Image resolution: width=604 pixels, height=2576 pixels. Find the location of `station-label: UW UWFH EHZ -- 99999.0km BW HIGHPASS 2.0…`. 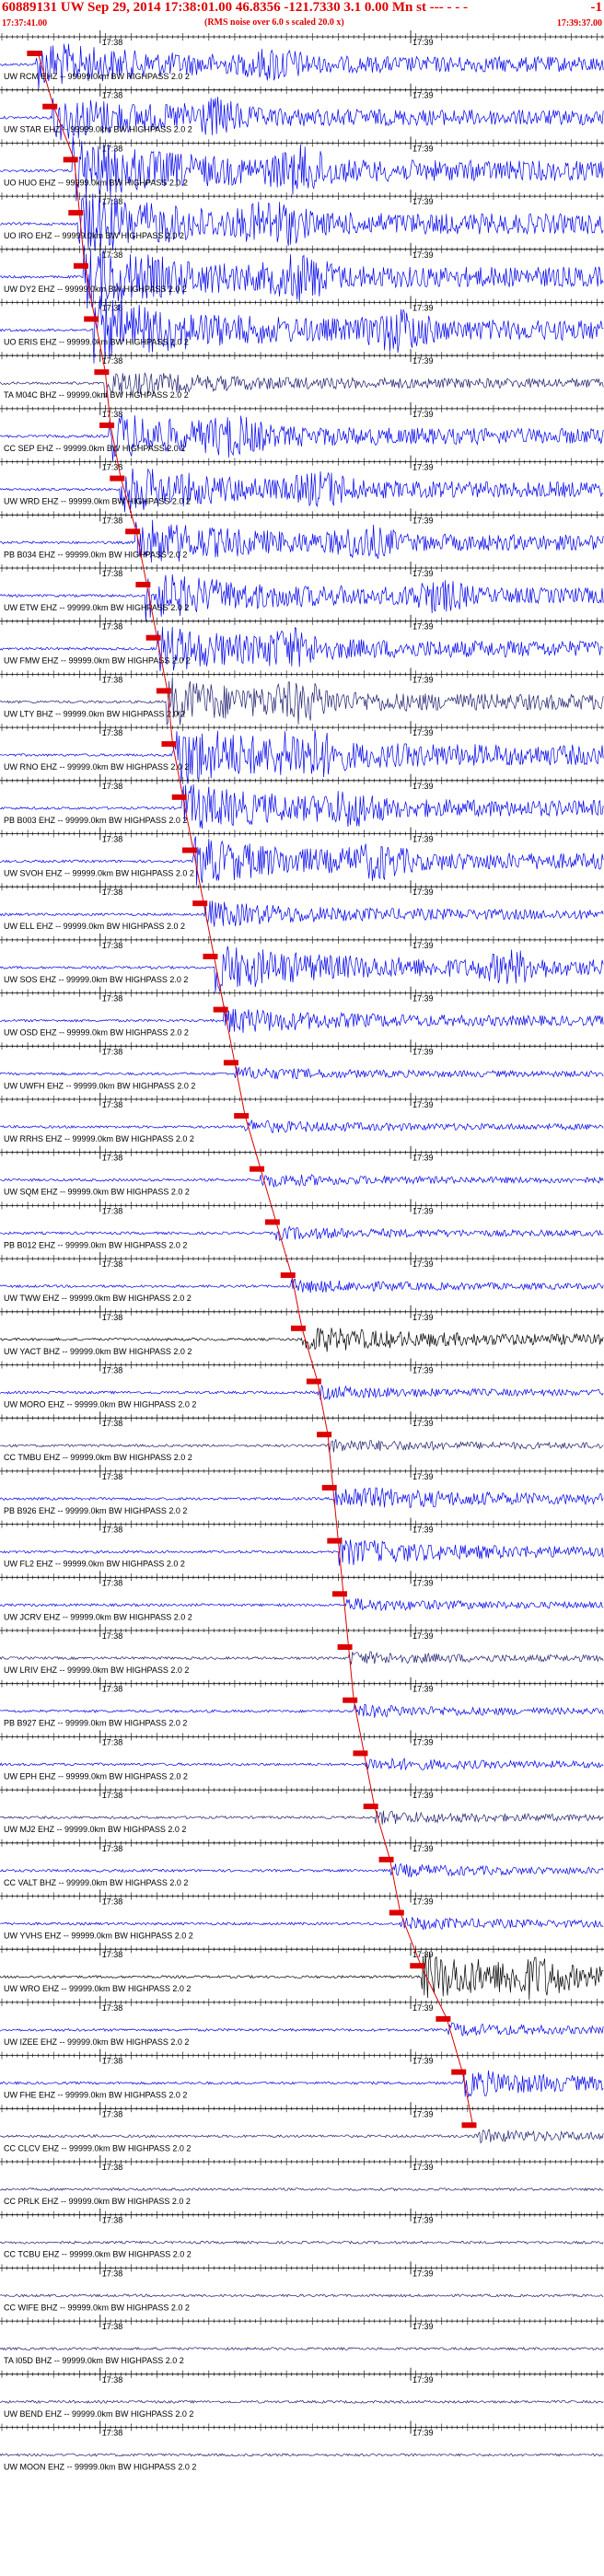

station-label: UW UWFH EHZ -- 99999.0km BW HIGHPASS 2.0… is located at coordinates (99, 1085).